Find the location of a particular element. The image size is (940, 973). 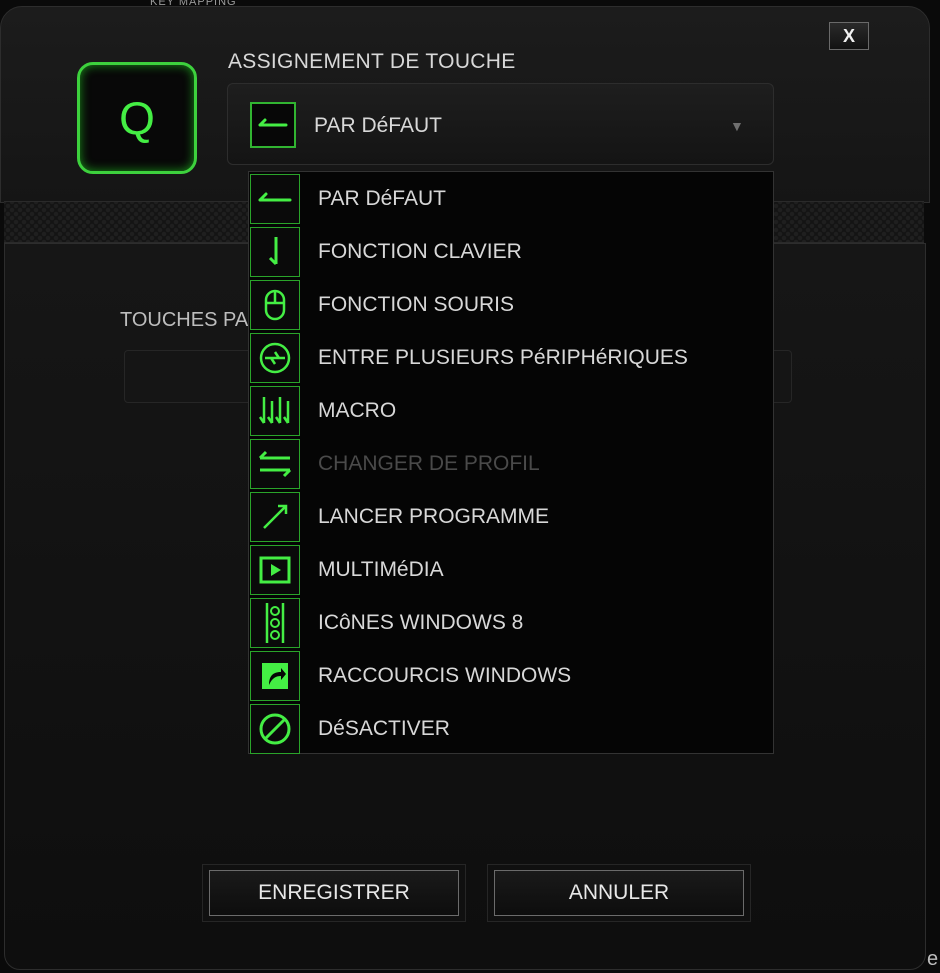

windows-shortcut-icon is located at coordinates (275, 676).